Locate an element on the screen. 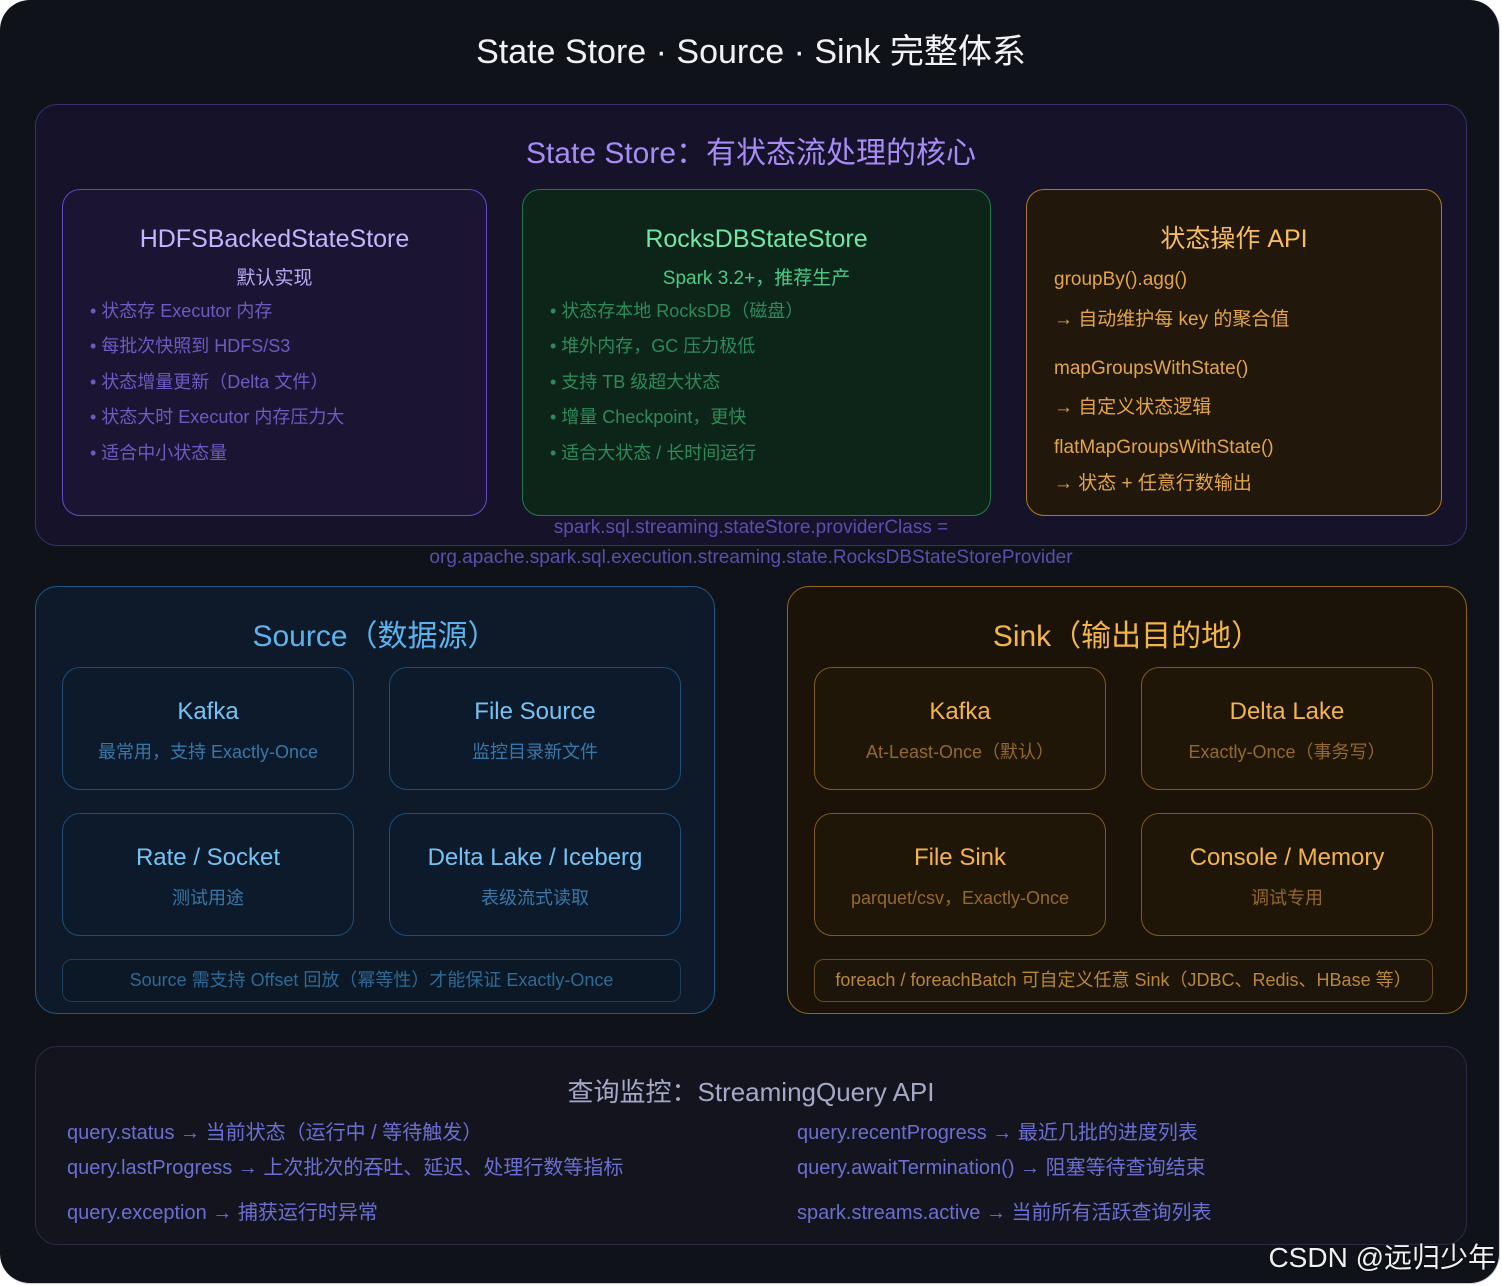 The height and width of the screenshot is (1286, 1502). monitoring-item: query.lastProgress → 上次批次的吞吐、延迟、处理行数等指标 is located at coordinates (345, 1168).